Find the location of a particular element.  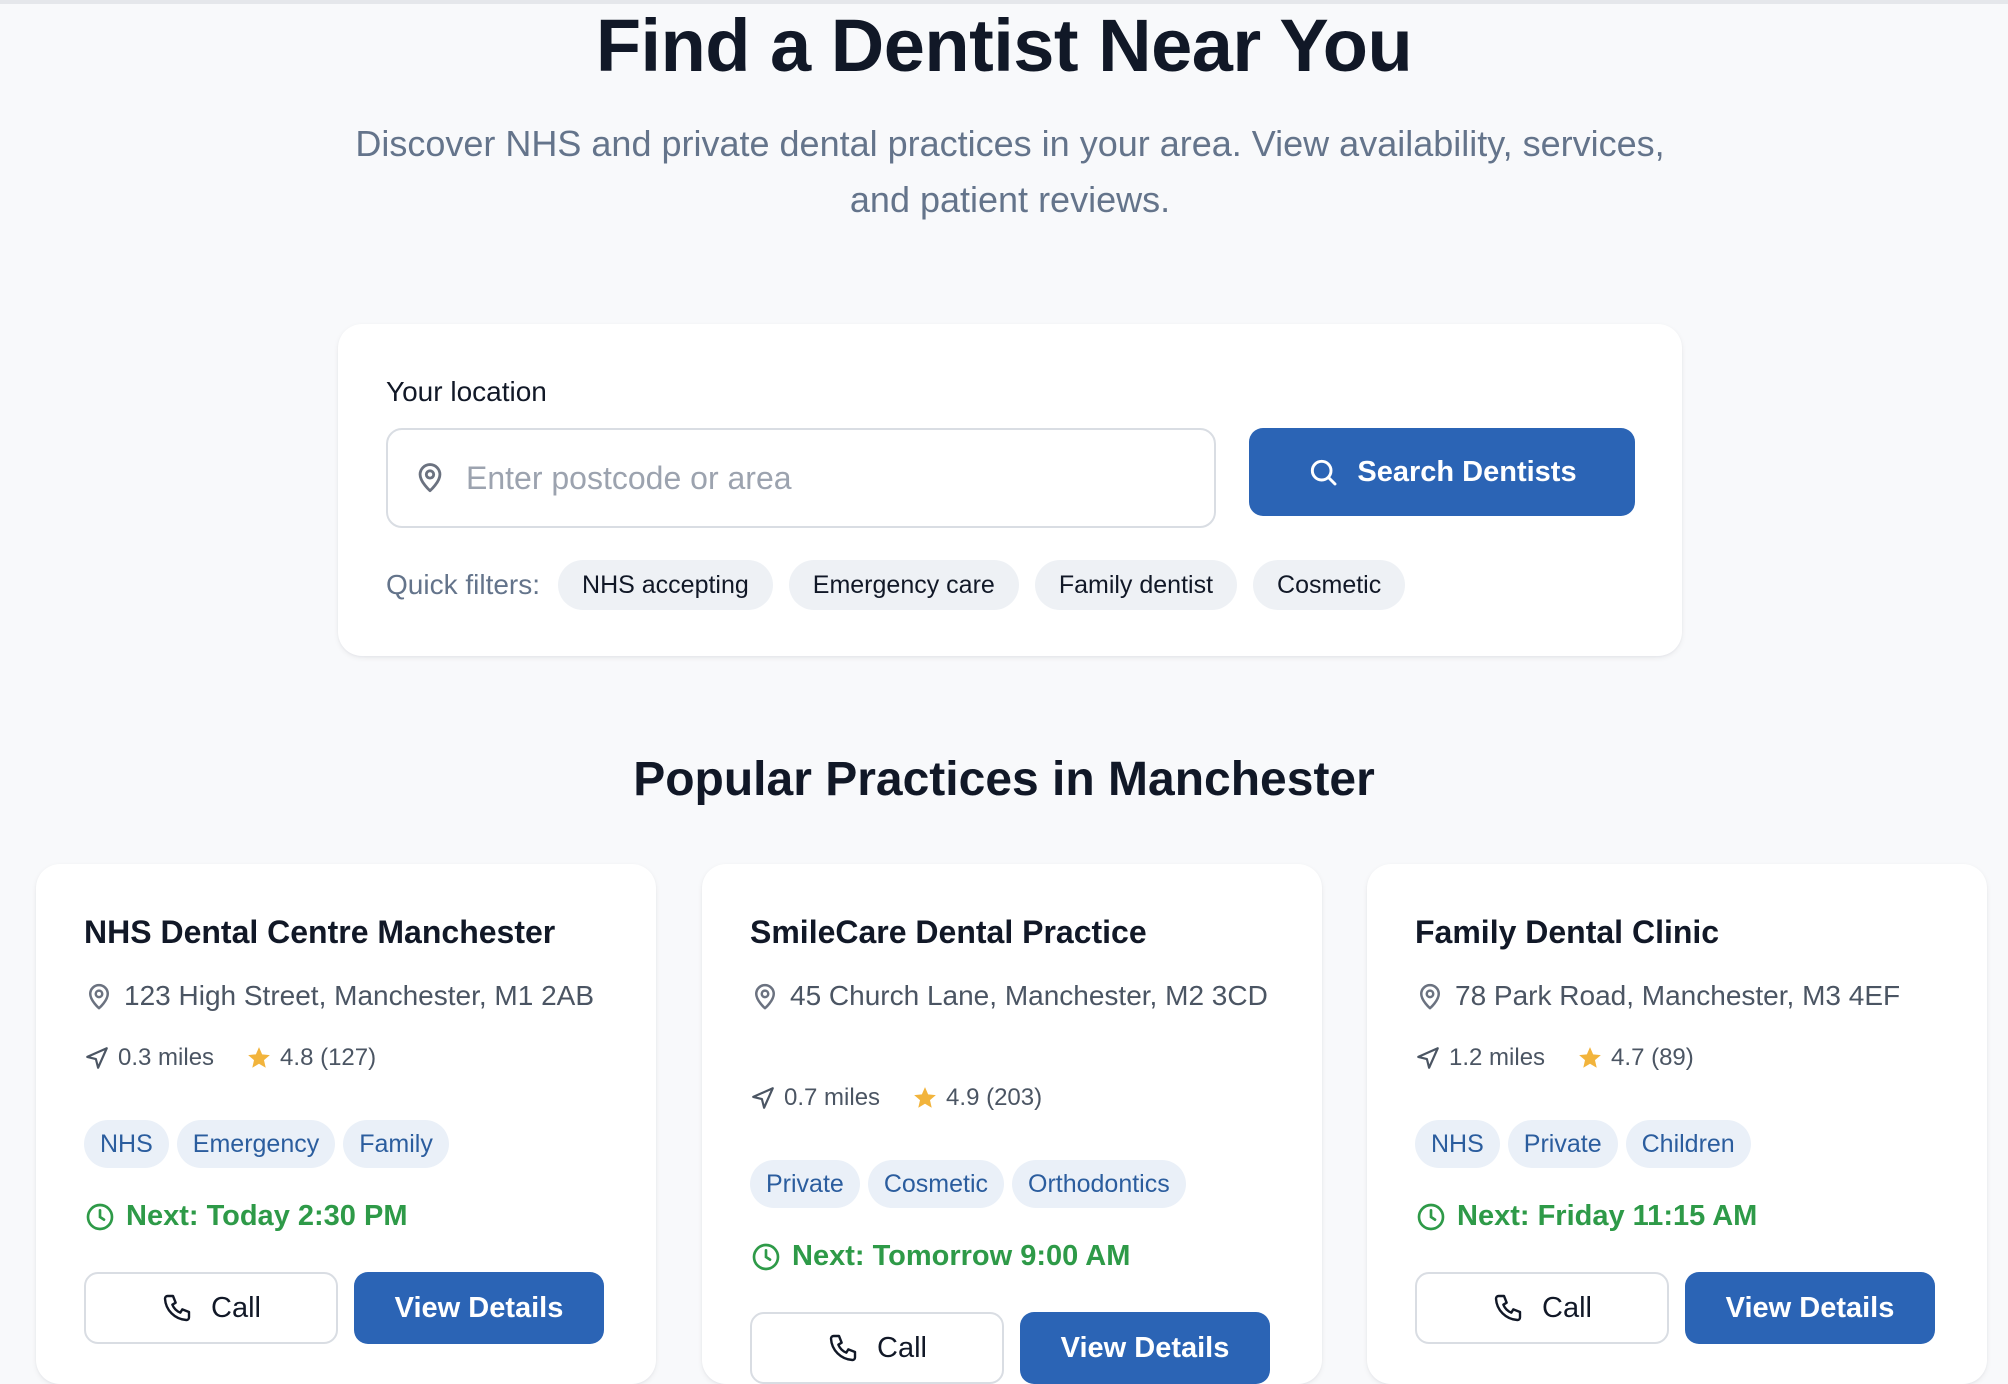

address-text: 123 High Street, Manchester, M1 2AB is located at coordinates (359, 995).